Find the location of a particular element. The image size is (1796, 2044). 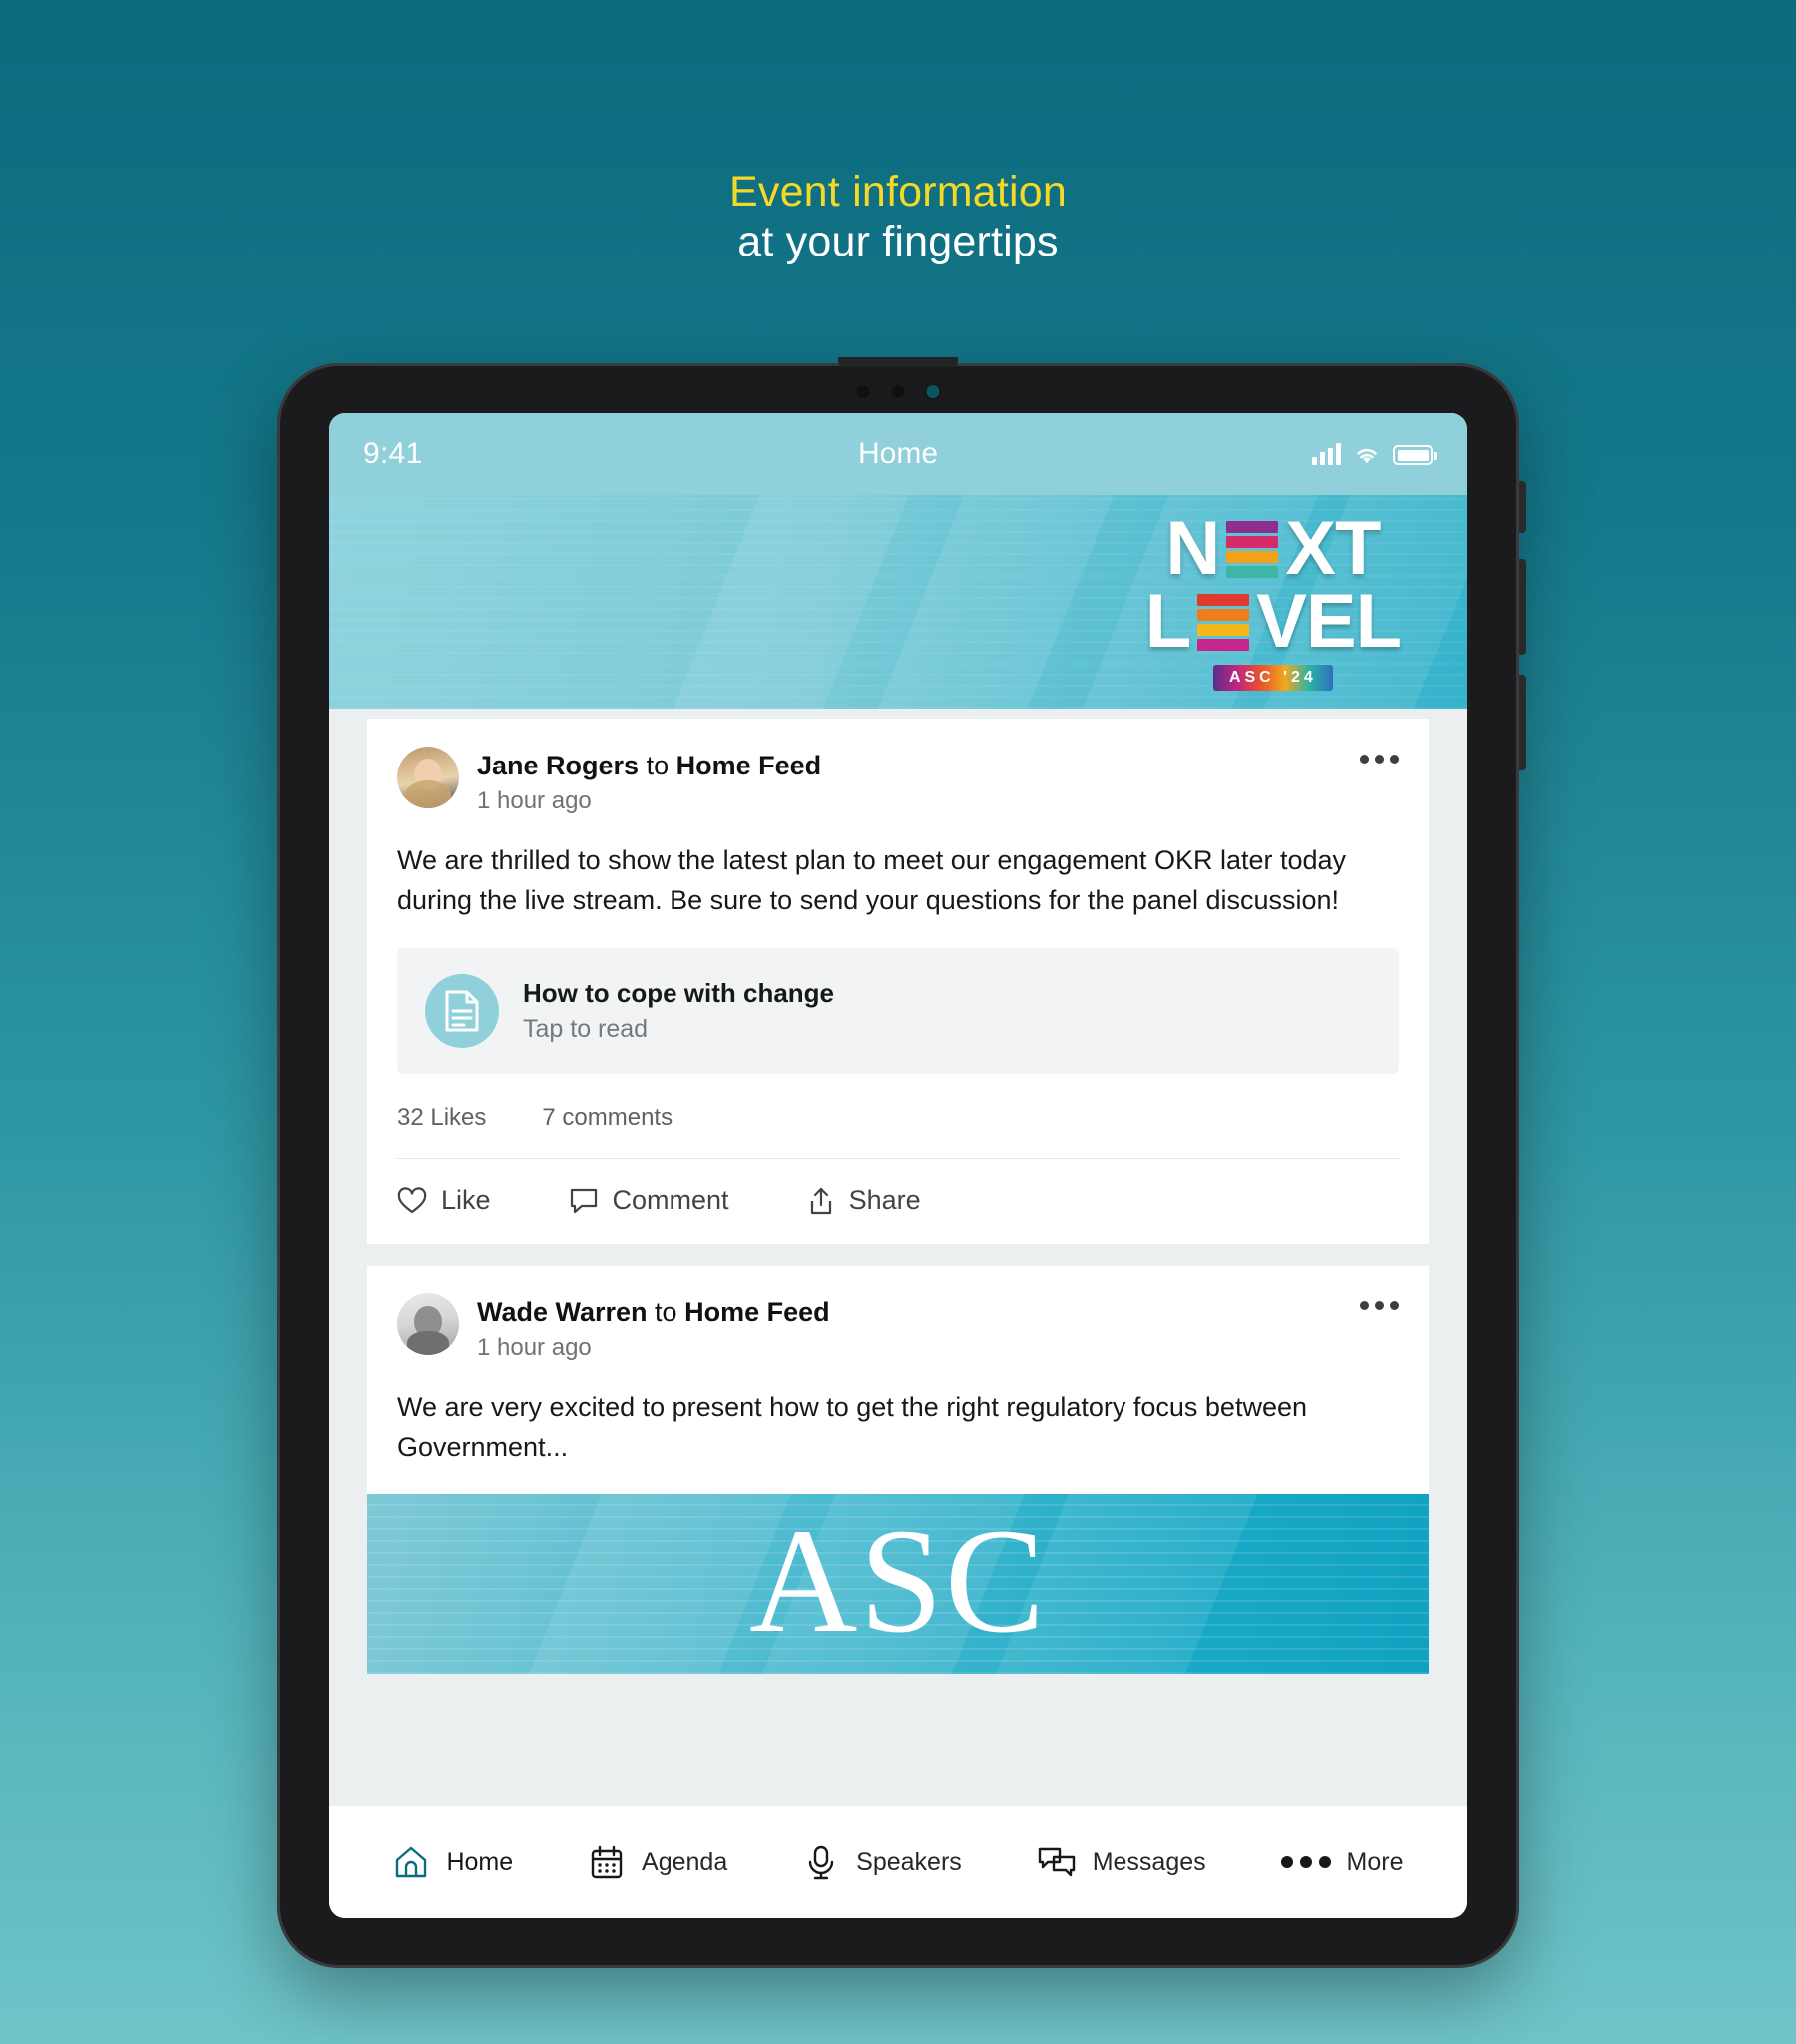

event-logo-subtitle: ASC '24 is located at coordinates (1272, 677).